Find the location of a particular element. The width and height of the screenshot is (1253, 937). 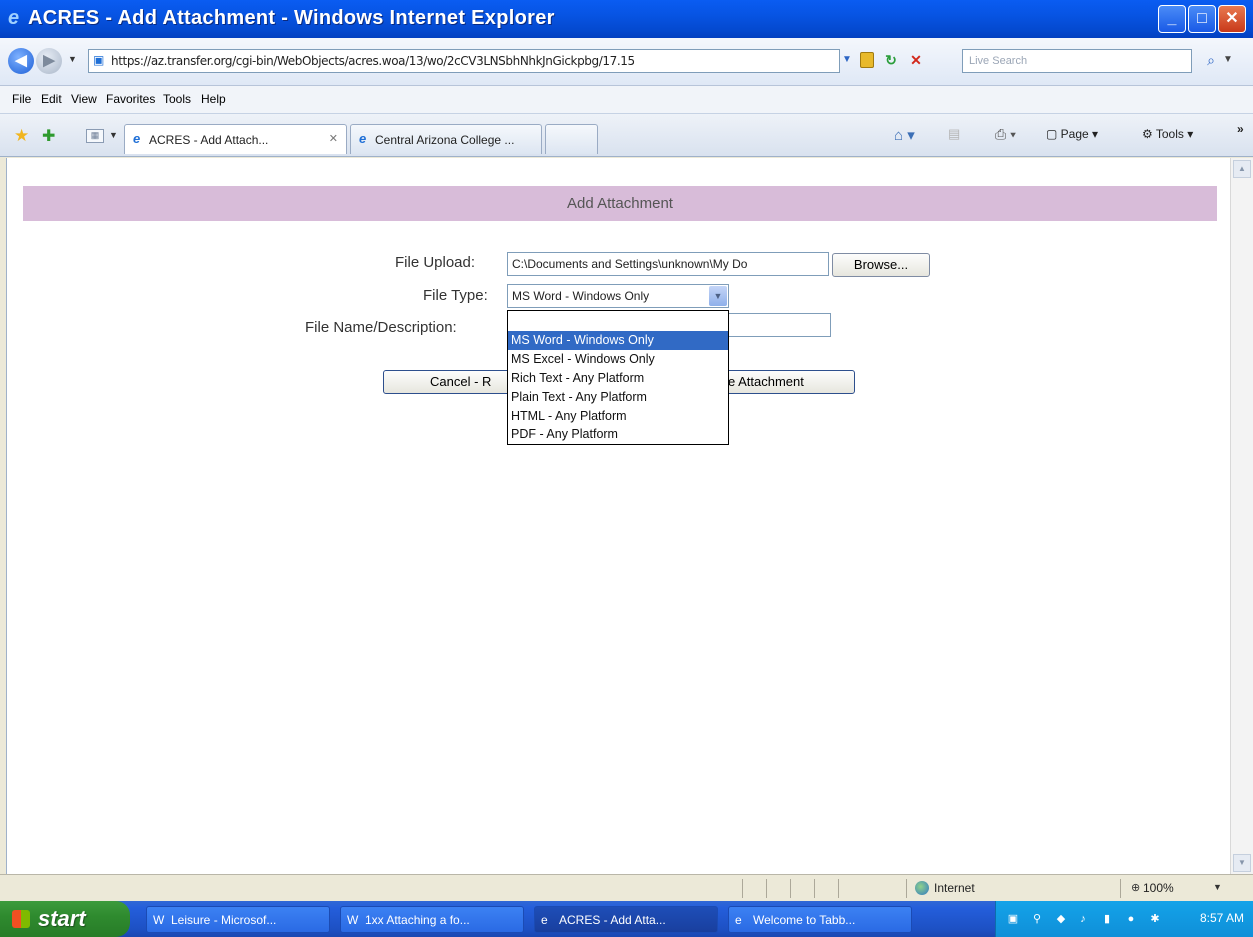

file-type-select: MS Word - Windows Only ▼ is located at coordinates (618, 296).